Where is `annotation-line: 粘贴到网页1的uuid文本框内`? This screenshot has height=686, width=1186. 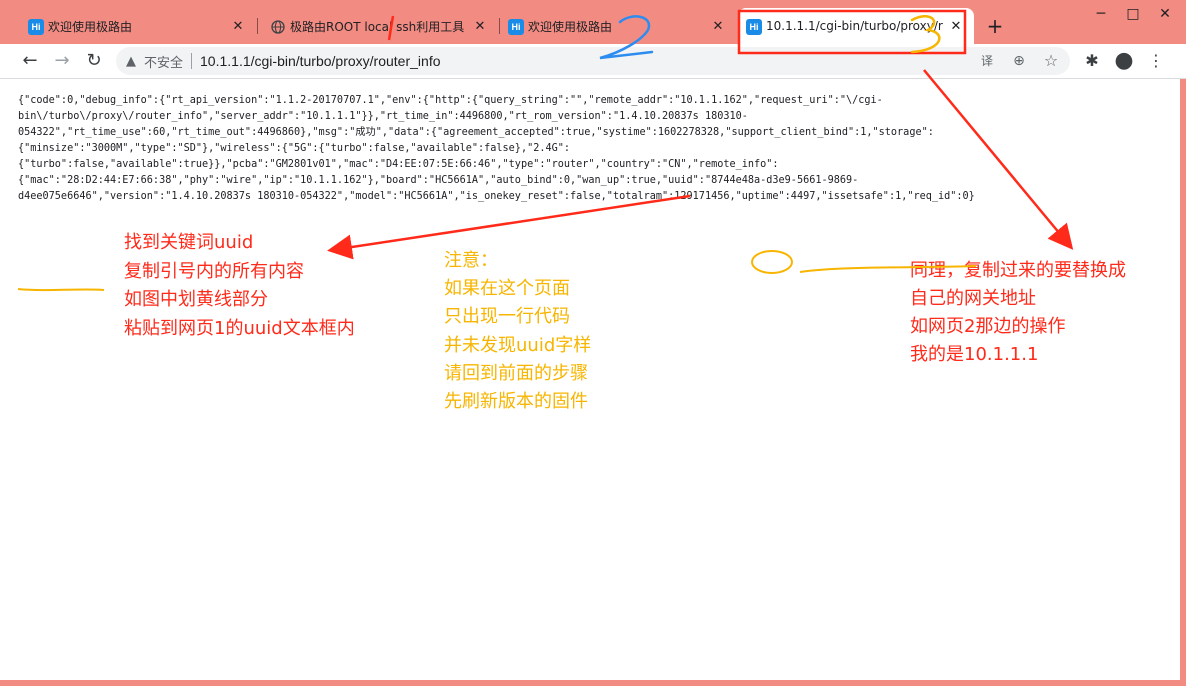
annotation-line: 粘贴到网页1的uuid文本框内 is located at coordinates (239, 328).